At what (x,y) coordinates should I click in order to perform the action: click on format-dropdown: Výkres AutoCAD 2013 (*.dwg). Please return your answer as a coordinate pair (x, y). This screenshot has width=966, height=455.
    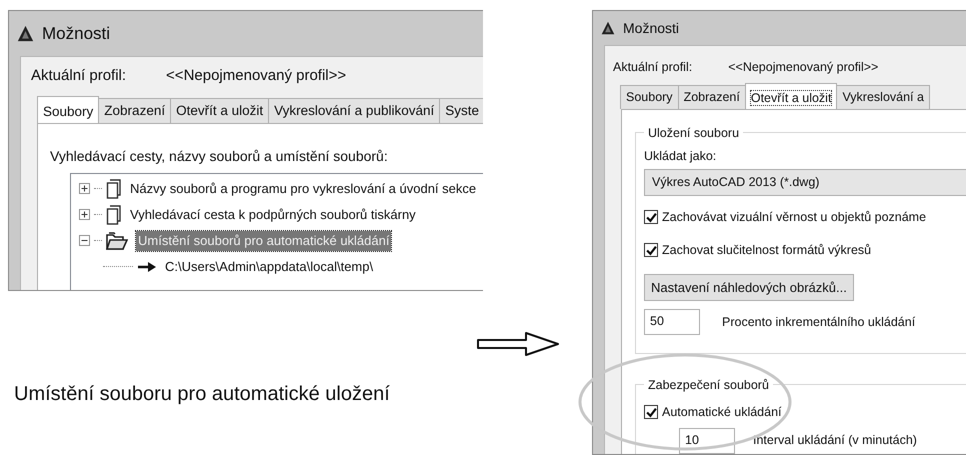
    Looking at the image, I should click on (805, 182).